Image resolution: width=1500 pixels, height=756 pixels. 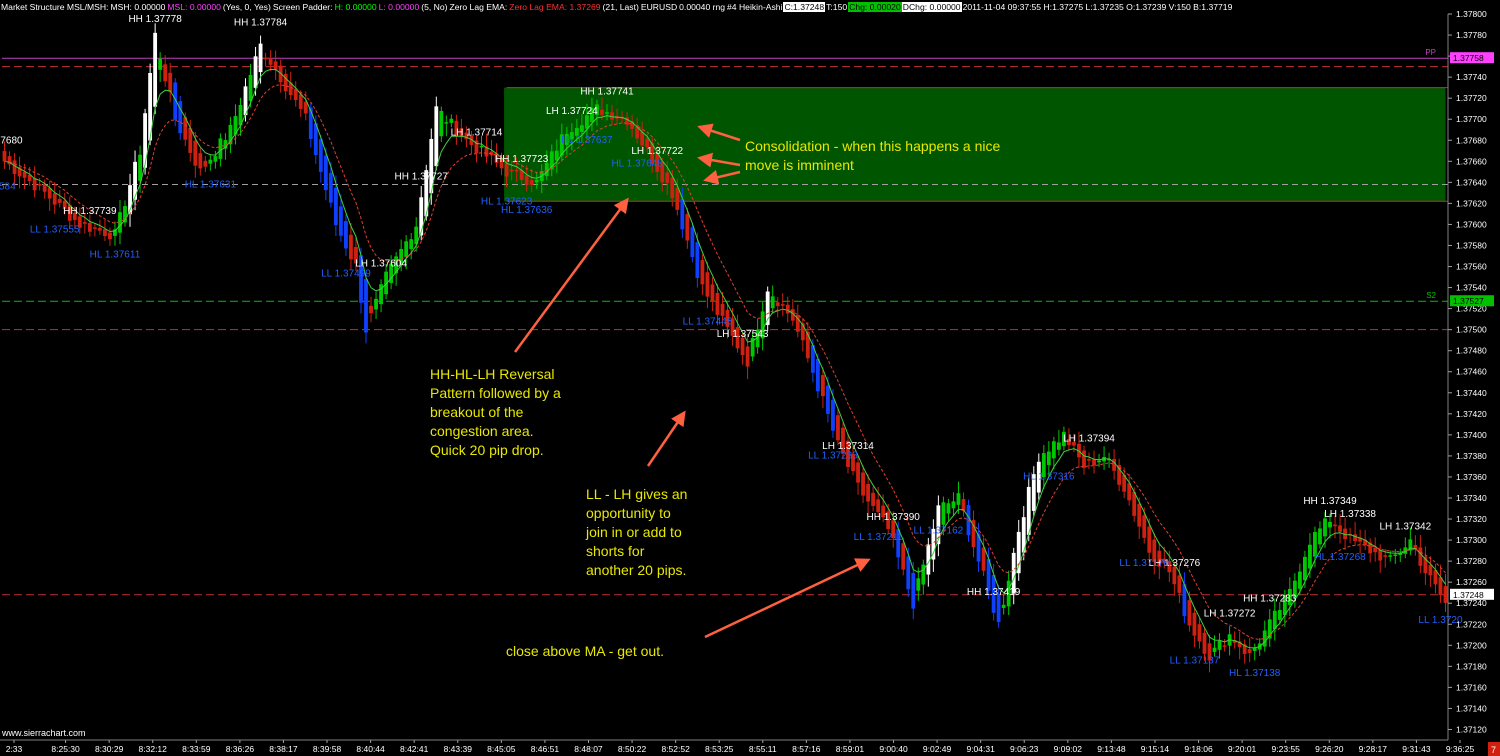 What do you see at coordinates (1431, 295) in the screenshot?
I see `level-name: S2` at bounding box center [1431, 295].